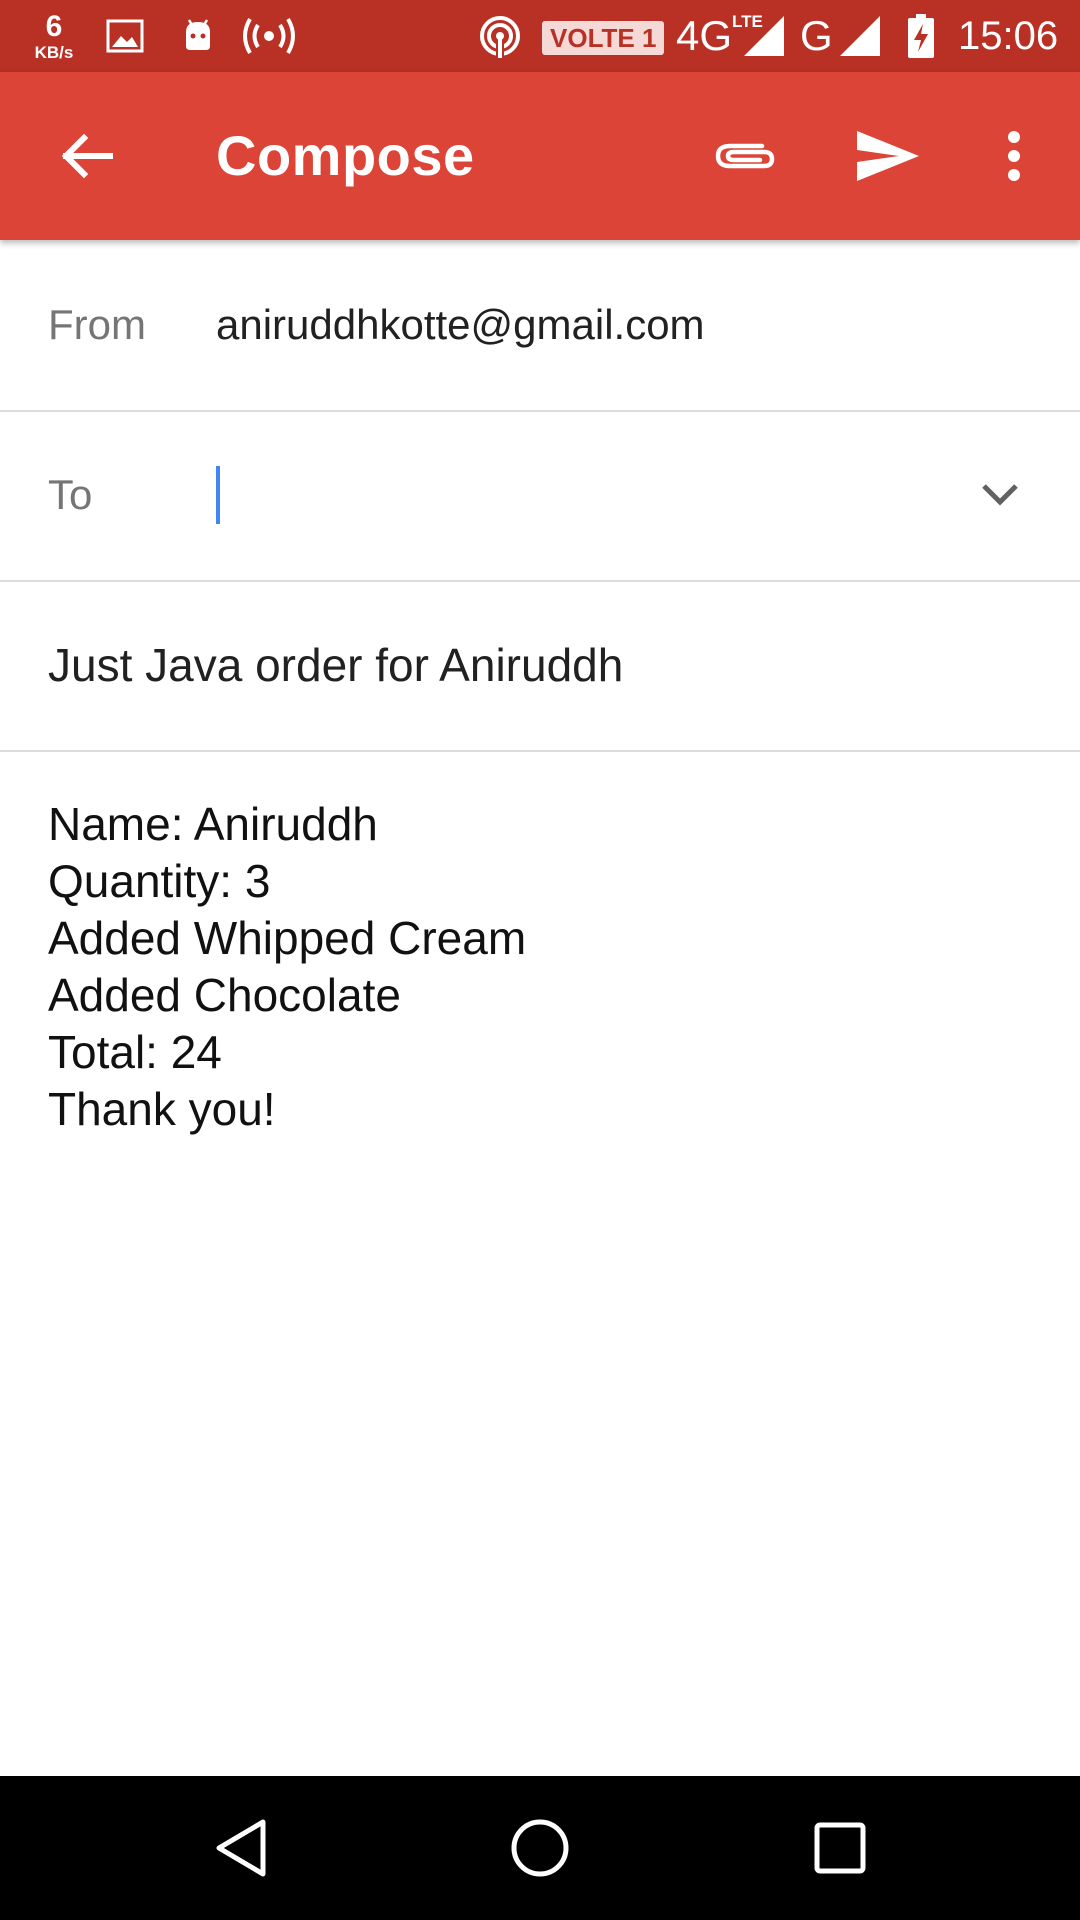 The image size is (1080, 1920). I want to click on from-value: aniruddhkotte@gmail.com, so click(460, 325).